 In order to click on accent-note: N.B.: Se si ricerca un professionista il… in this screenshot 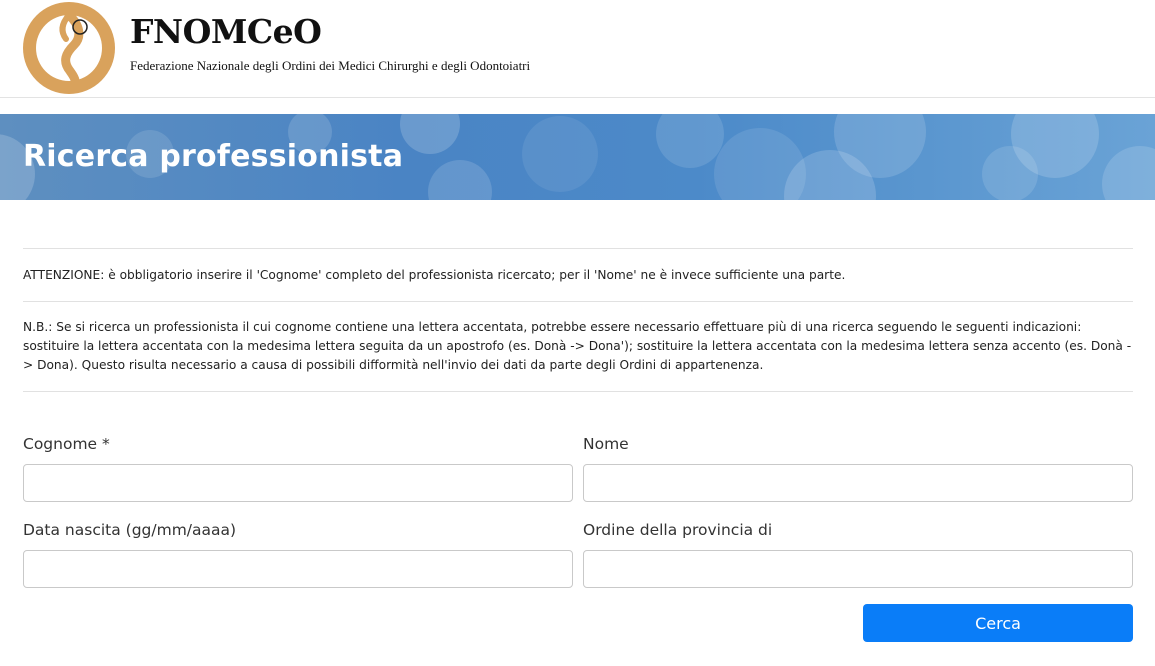, I will do `click(577, 346)`.